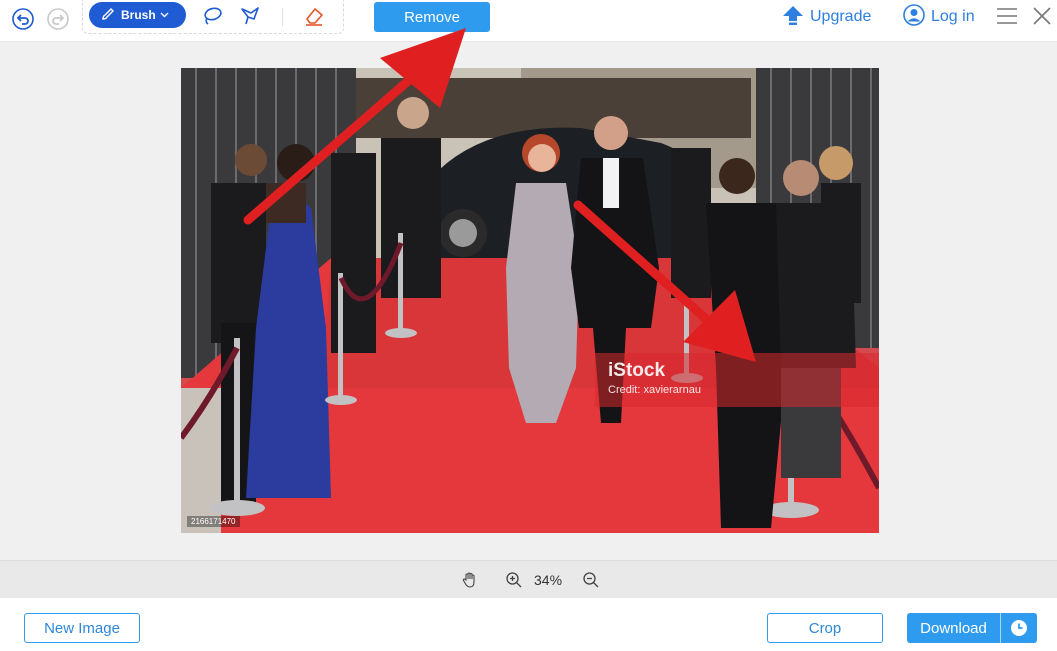 This screenshot has height=651, width=1057. What do you see at coordinates (282, 17) in the screenshot?
I see `toolbar-divider` at bounding box center [282, 17].